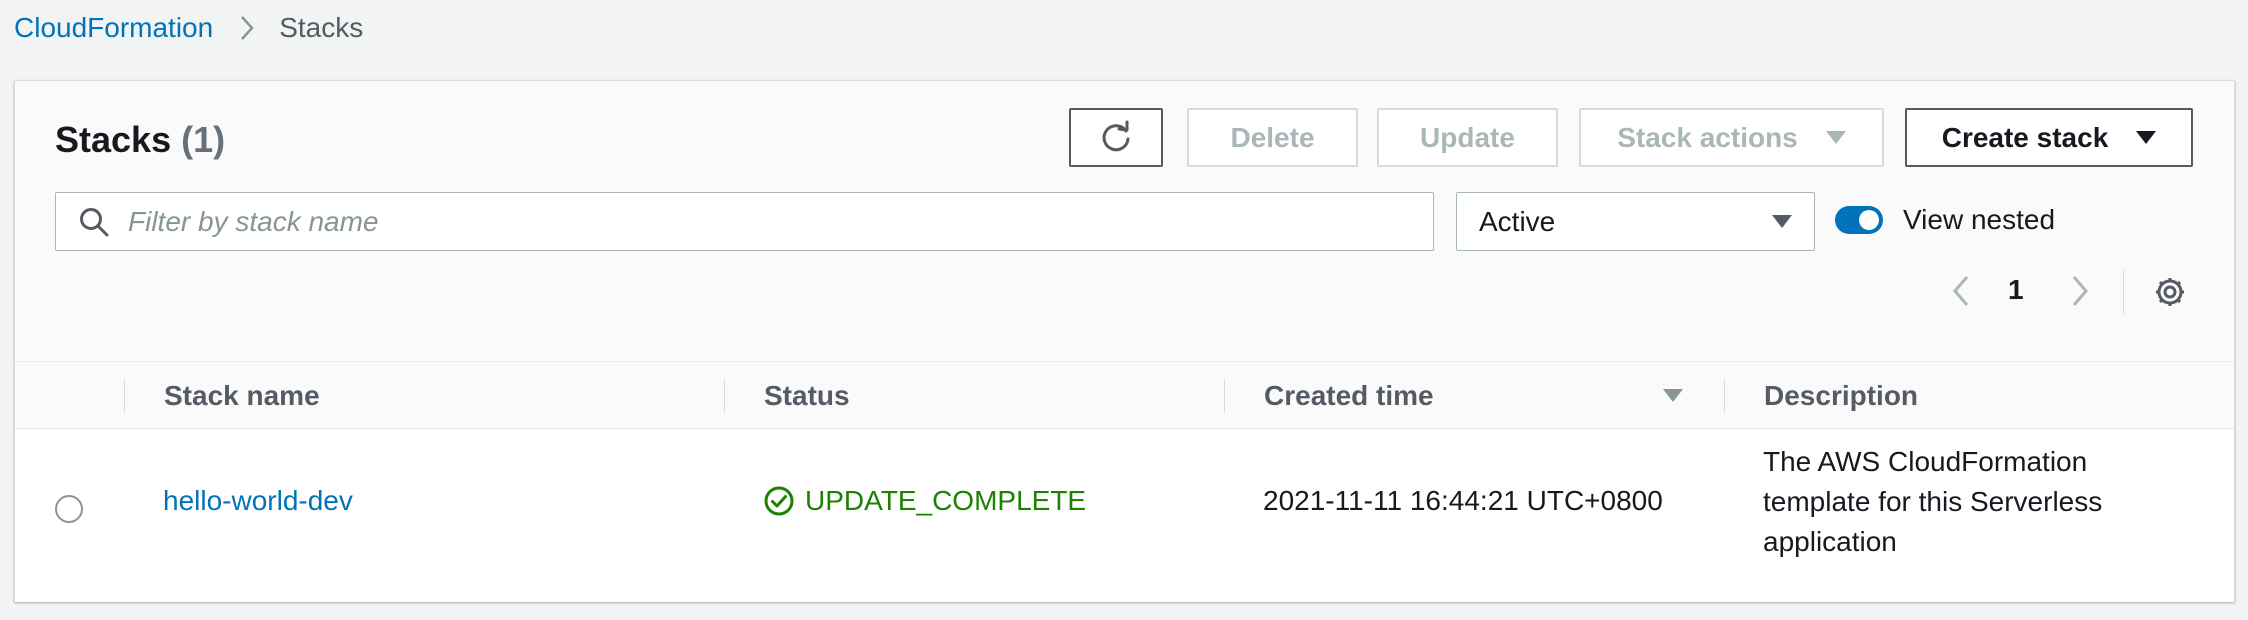  I want to click on column-header-stack-name: Stack name, so click(242, 396).